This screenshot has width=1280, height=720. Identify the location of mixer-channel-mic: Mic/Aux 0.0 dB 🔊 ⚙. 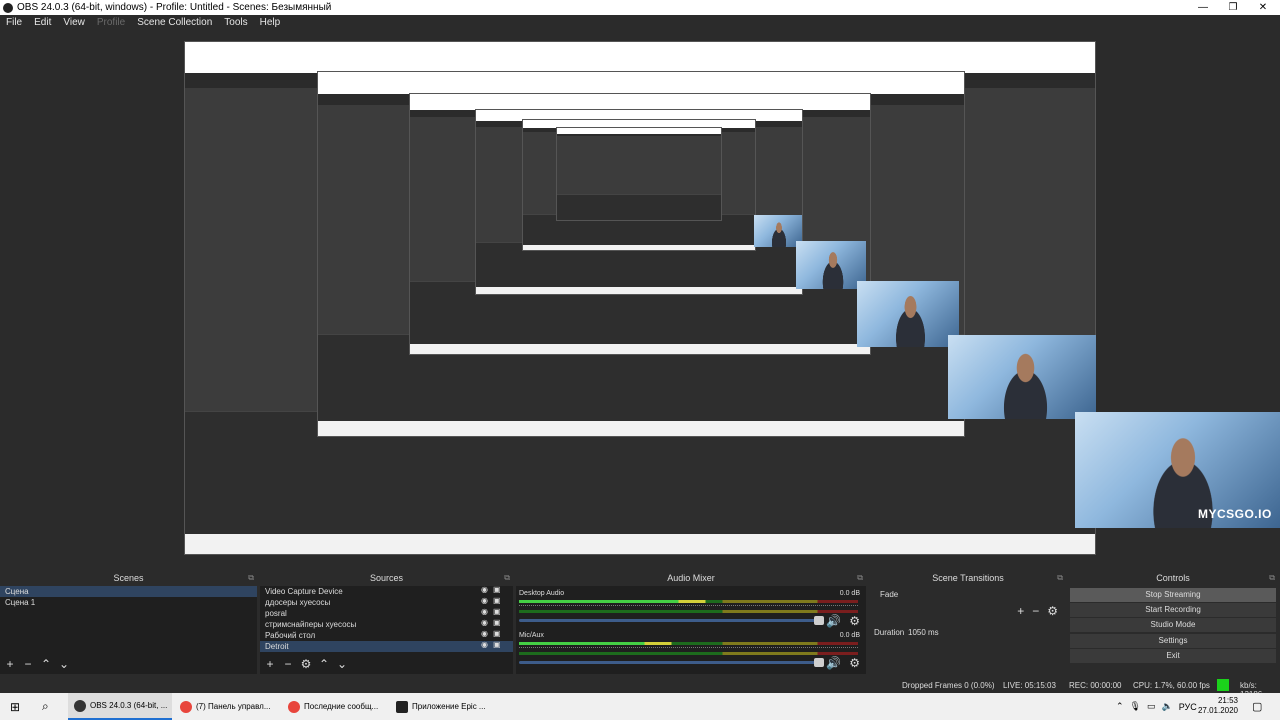
(691, 652).